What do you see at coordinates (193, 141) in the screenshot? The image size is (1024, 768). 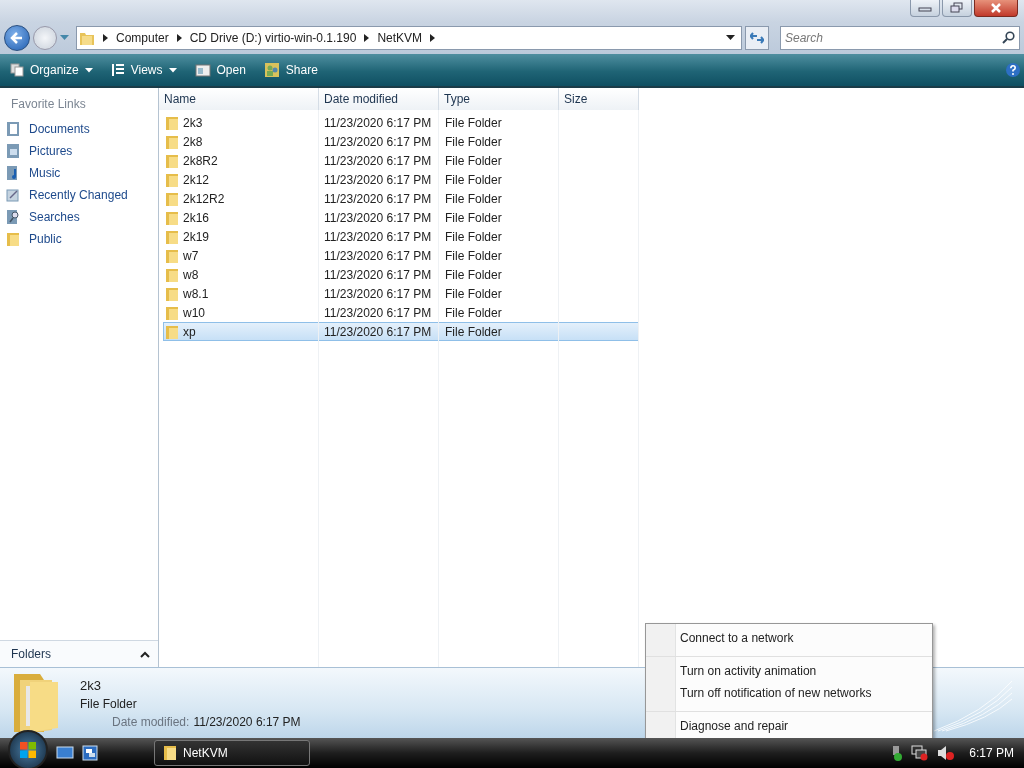 I see `file-name: 2k8` at bounding box center [193, 141].